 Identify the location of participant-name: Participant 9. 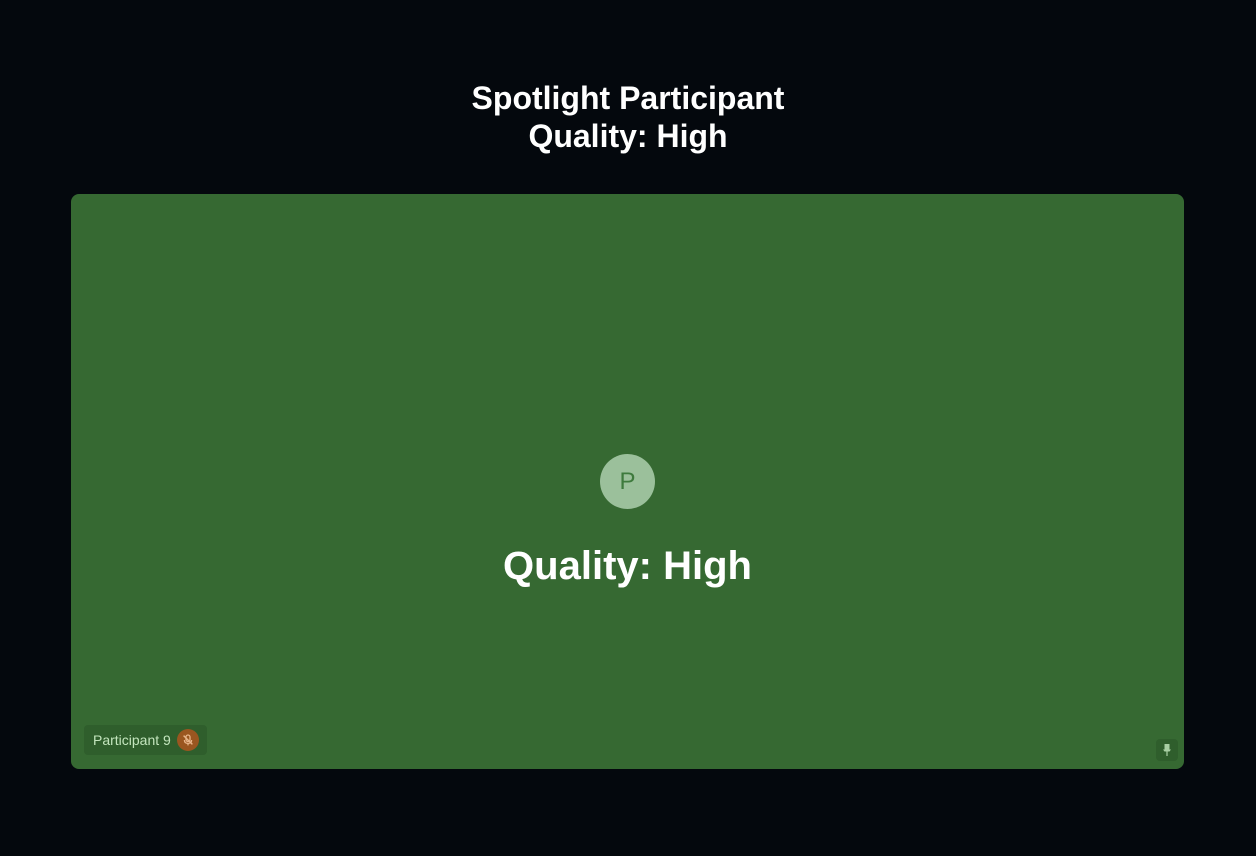
(132, 740).